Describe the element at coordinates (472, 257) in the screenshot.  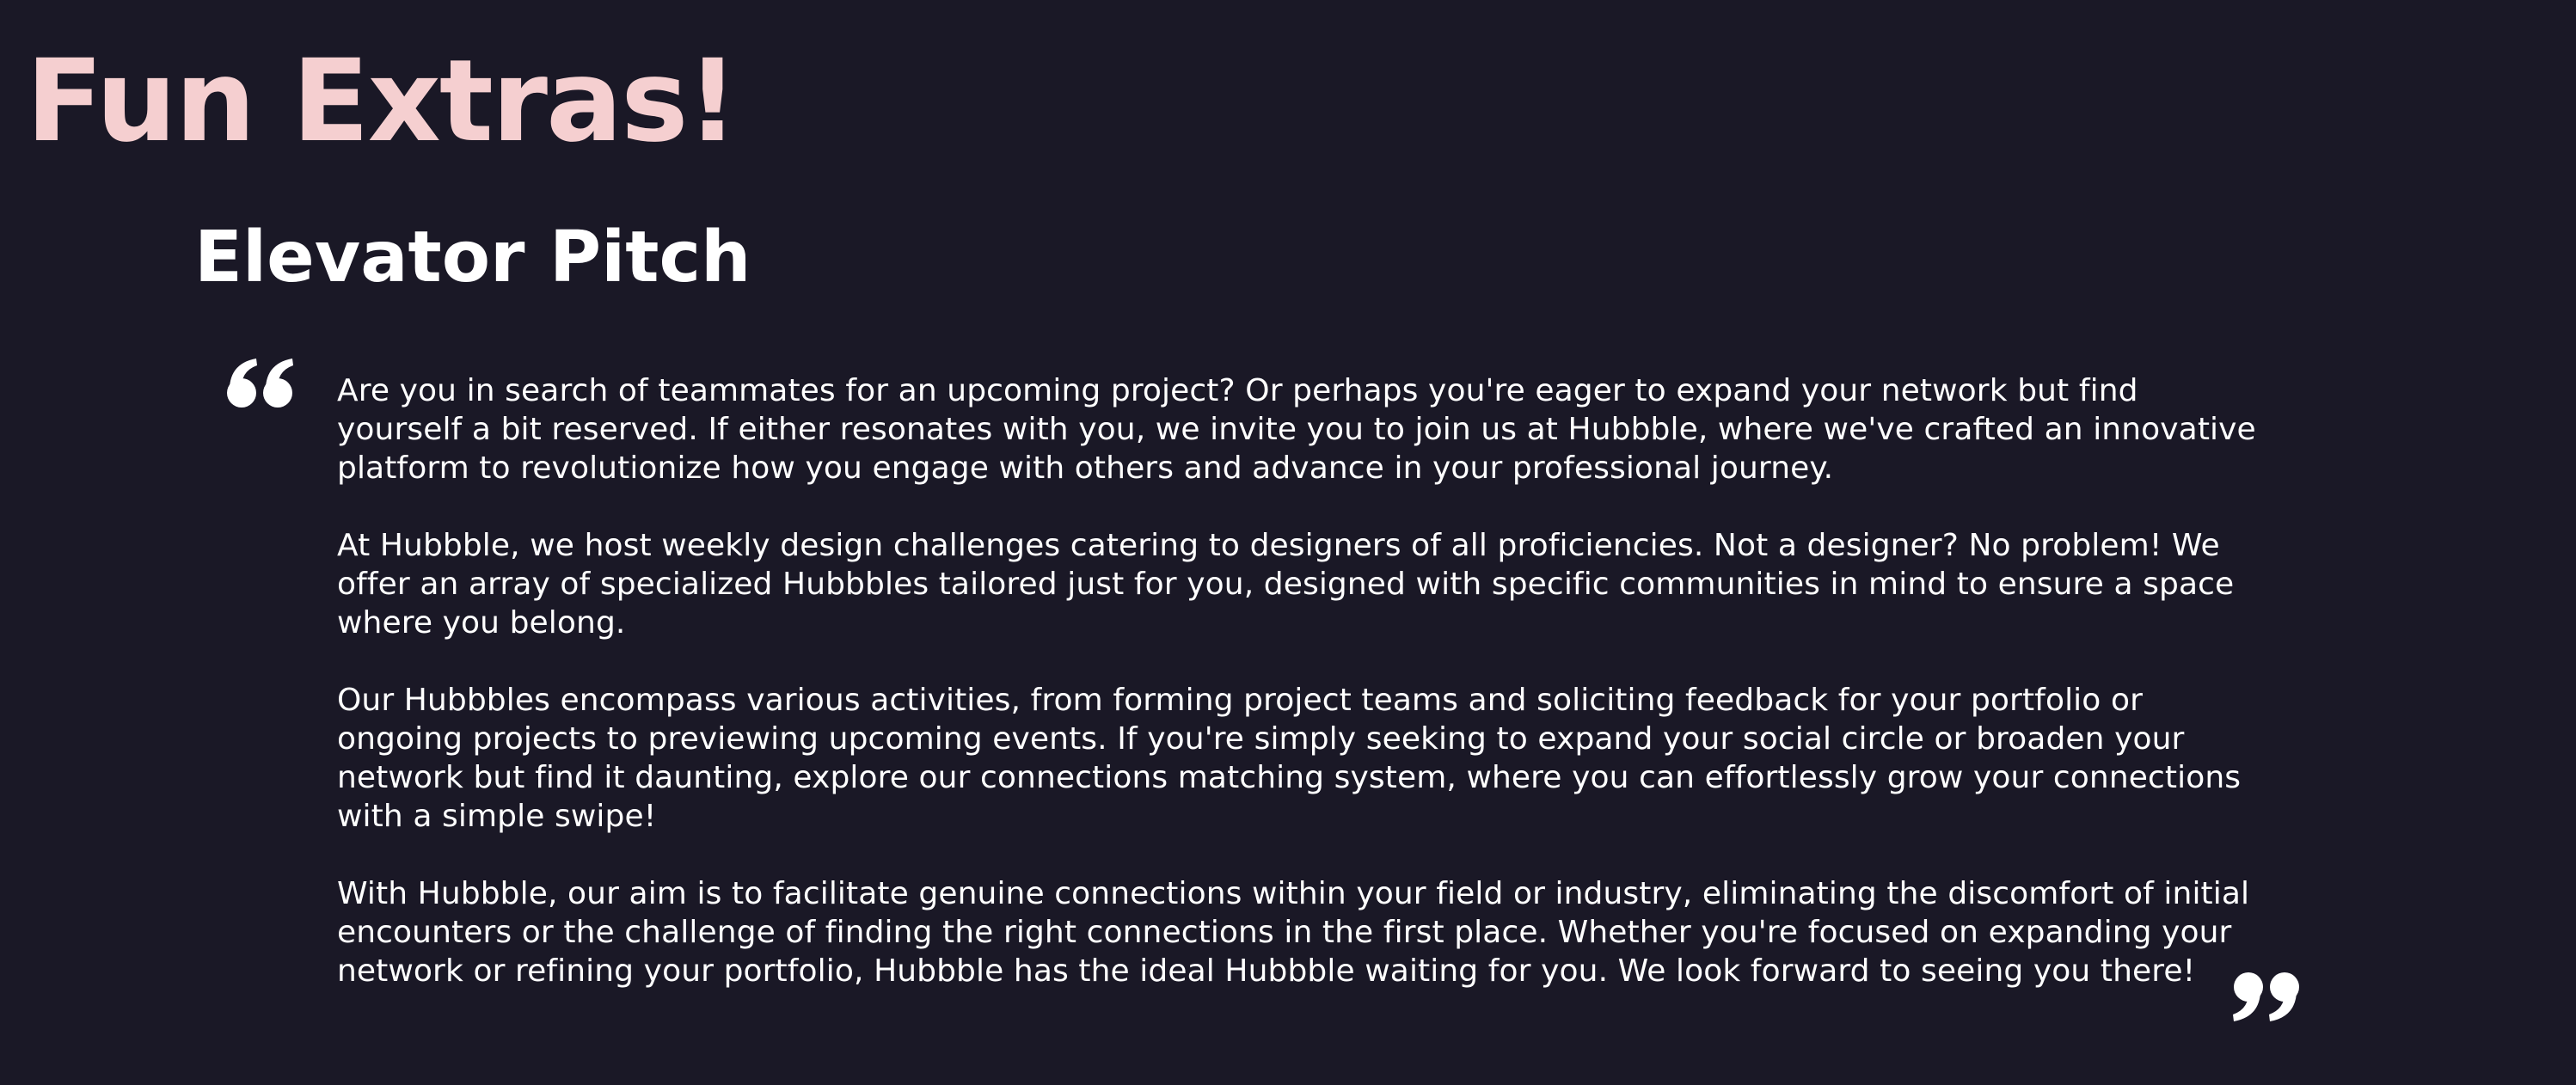
I see `section-heading: Elevator Pitch` at that location.